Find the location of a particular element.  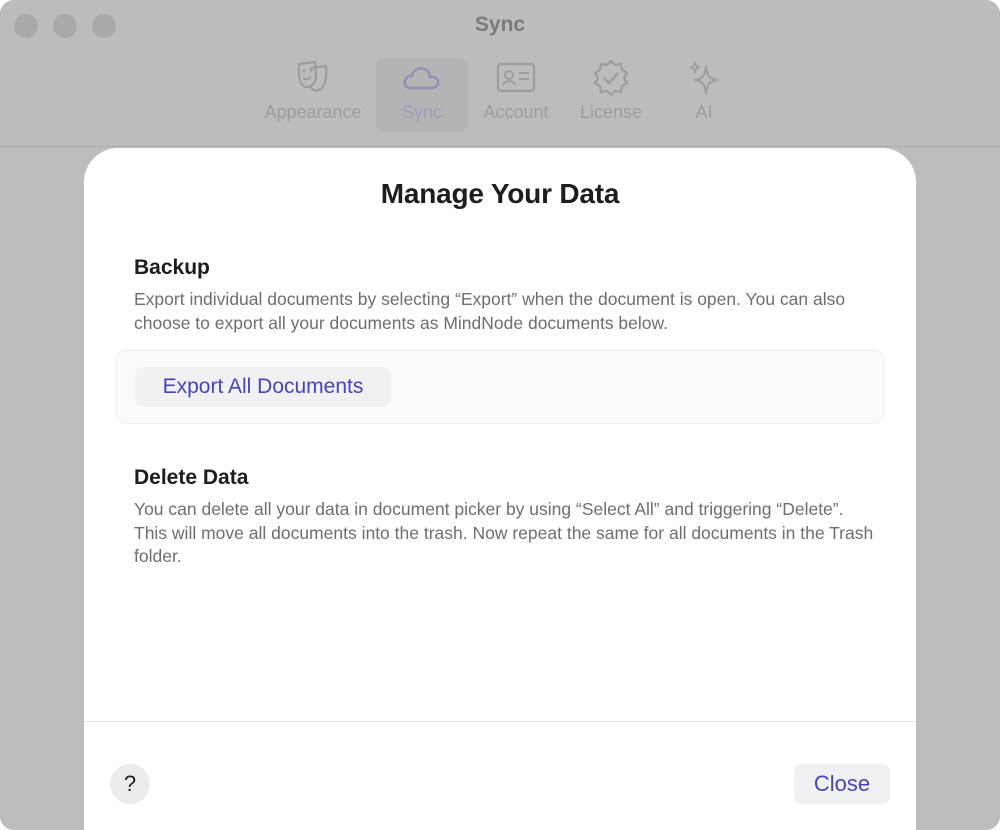

id-card-icon is located at coordinates (516, 77).